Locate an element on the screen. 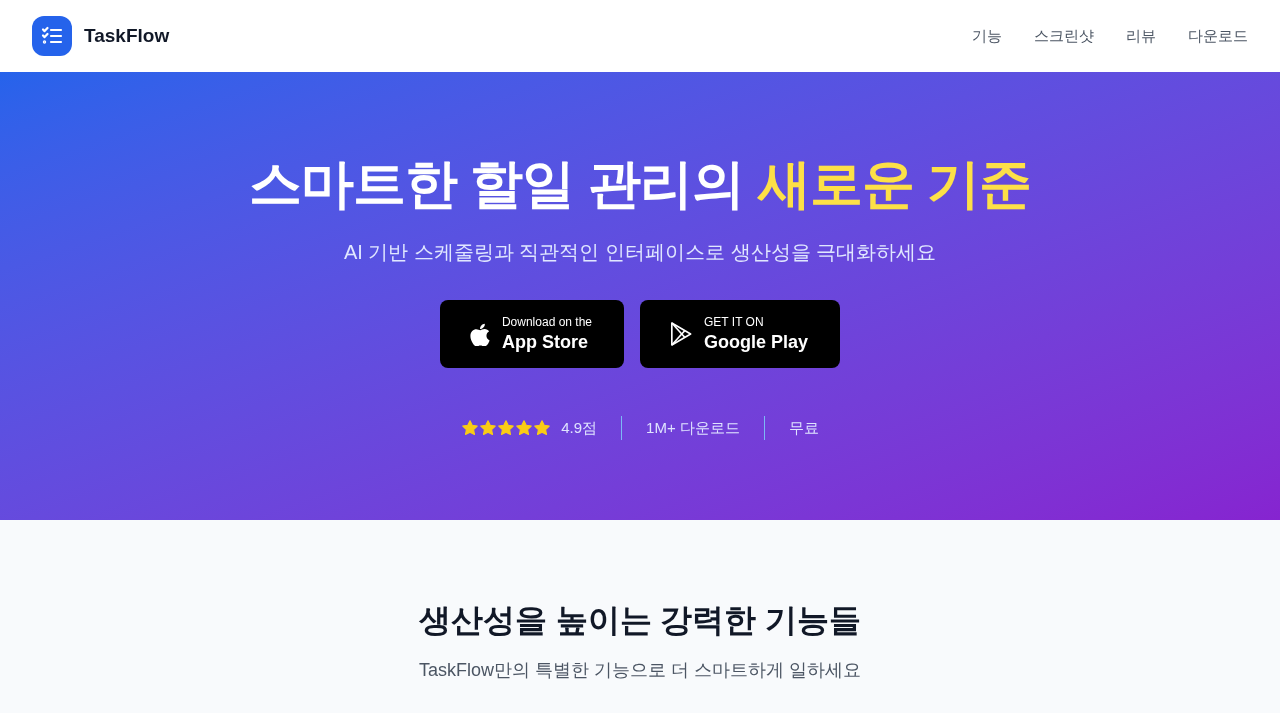 This screenshot has width=1280, height=713. section-title: 생산성을 높이는 강력한 기능들 is located at coordinates (640, 620).